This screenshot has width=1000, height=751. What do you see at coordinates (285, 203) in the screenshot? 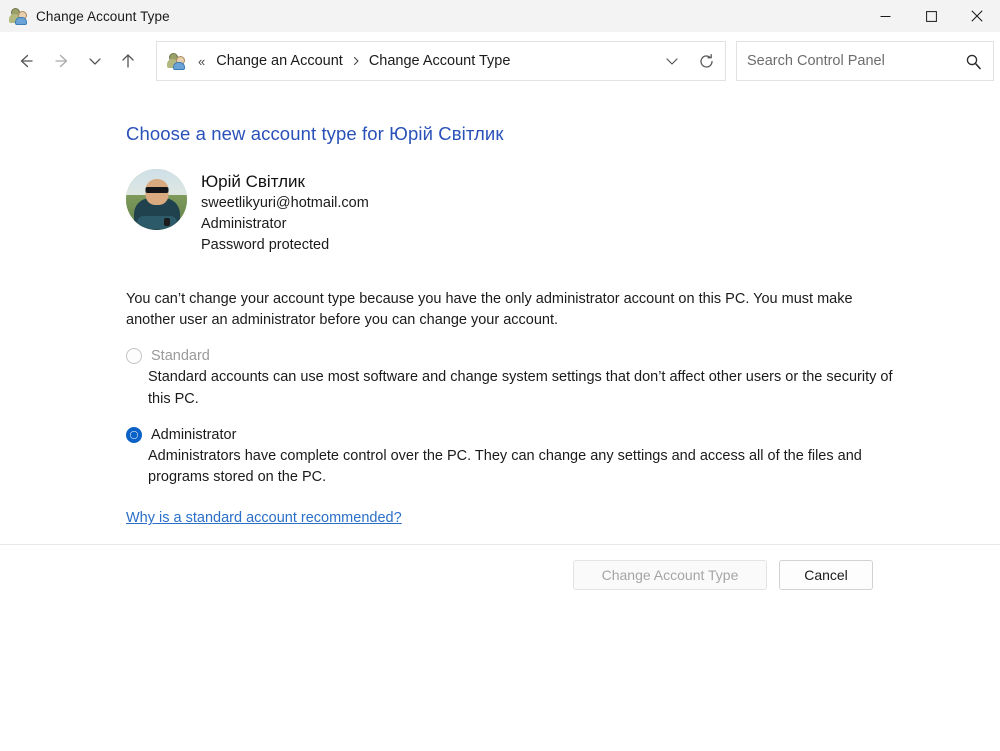
I see `user-email: sweetlikyuri@hotmail.com` at bounding box center [285, 203].